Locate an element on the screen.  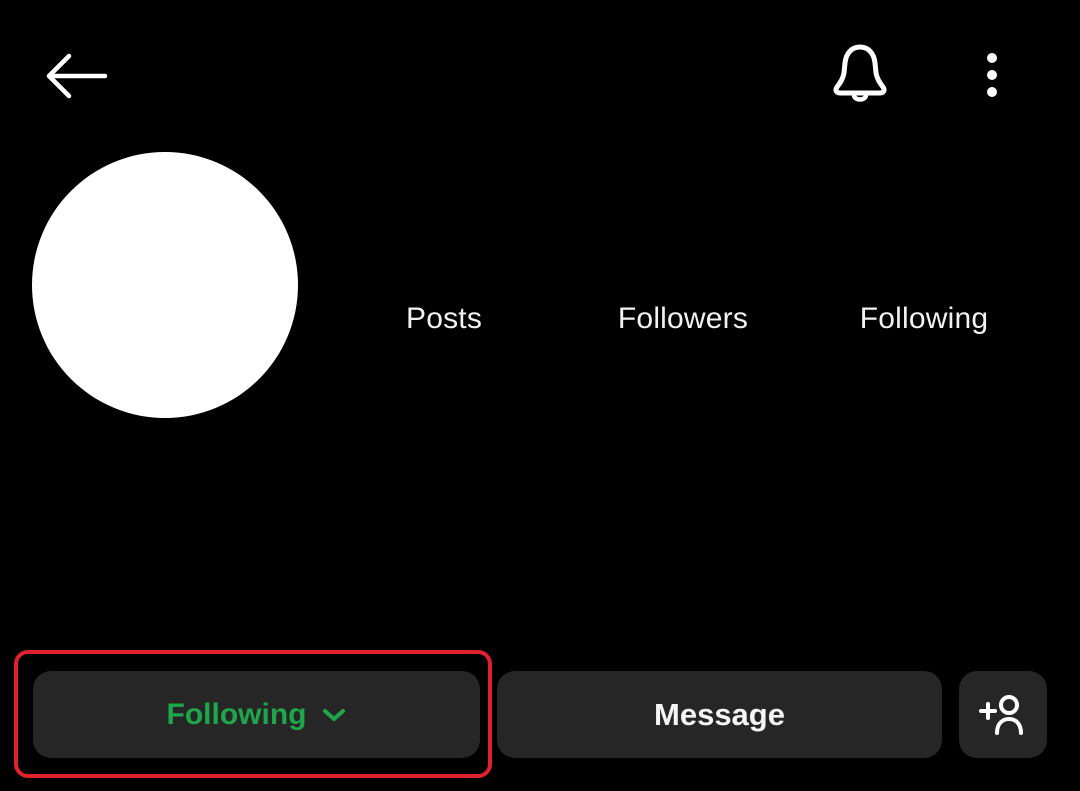
add-person-icon is located at coordinates (1001, 714).